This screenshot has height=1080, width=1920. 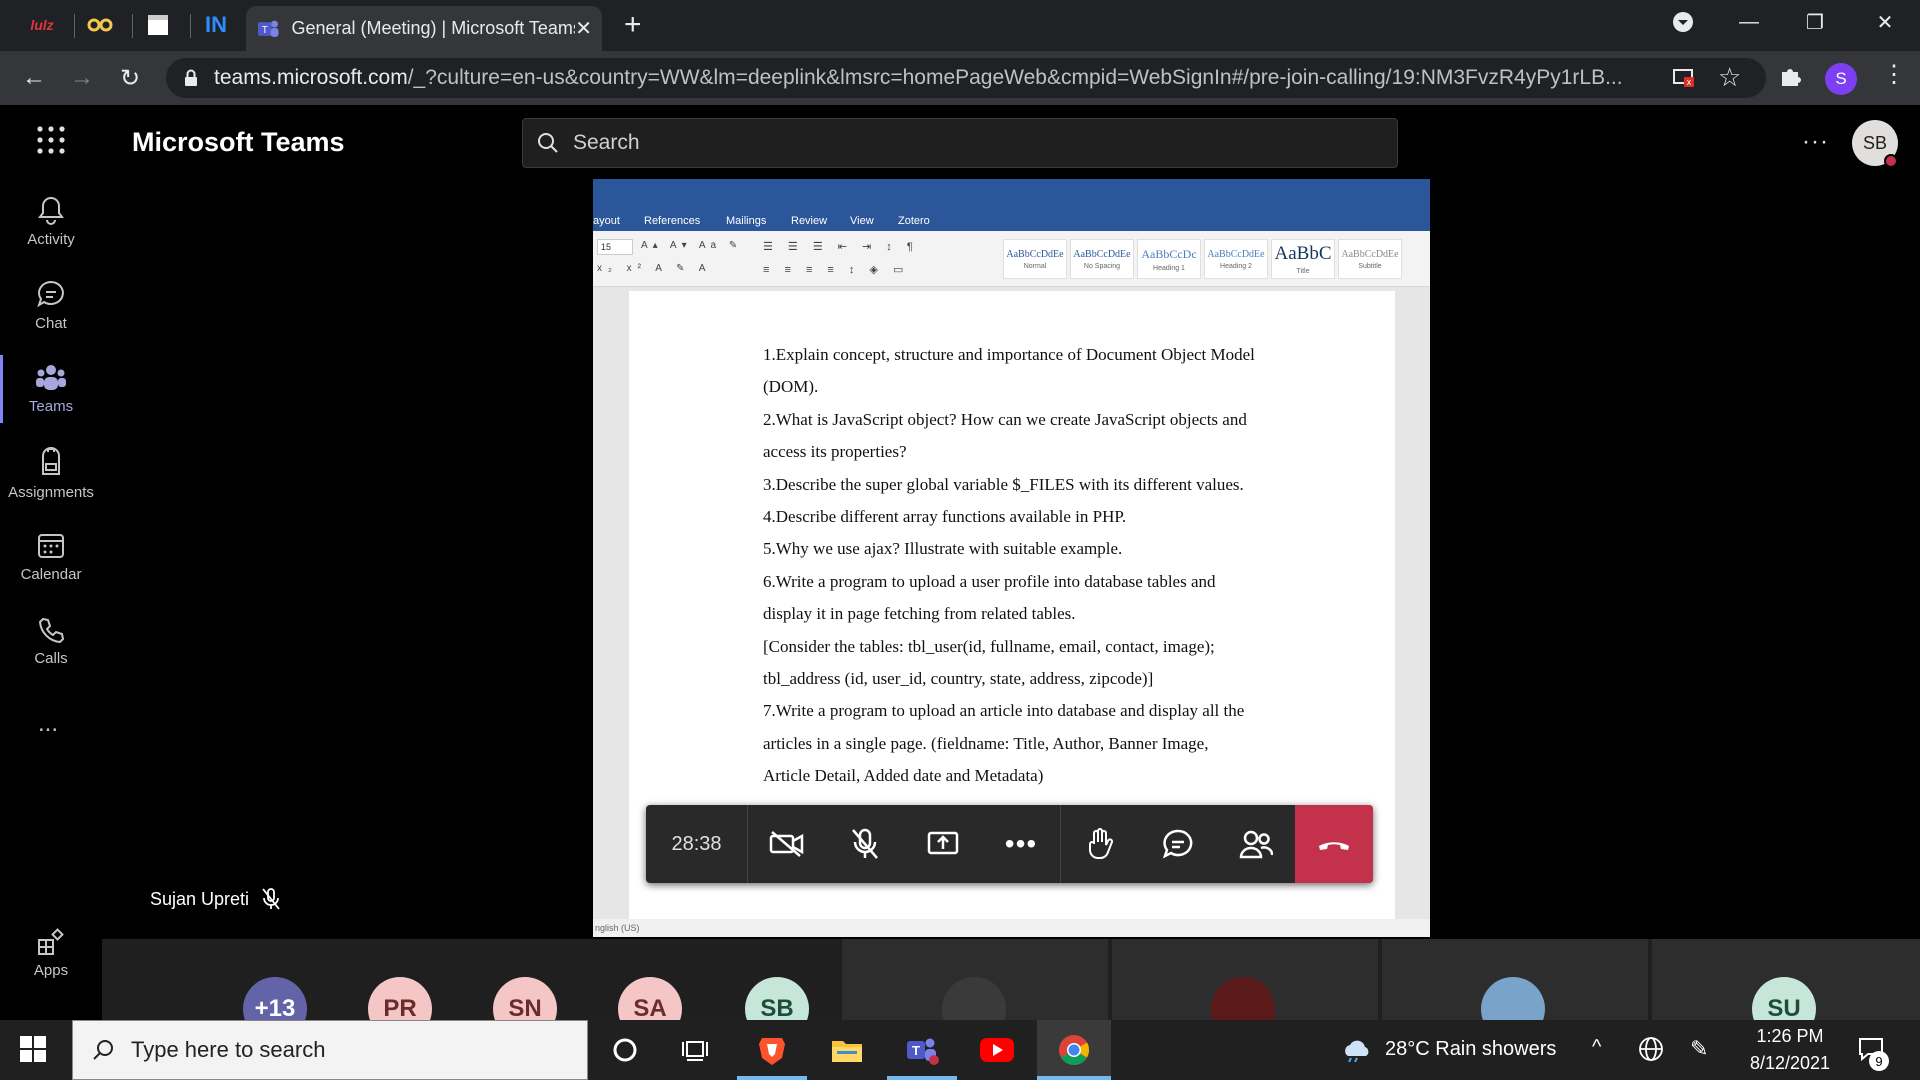 I want to click on ribbon-tab-zotero: Zotero, so click(x=914, y=221).